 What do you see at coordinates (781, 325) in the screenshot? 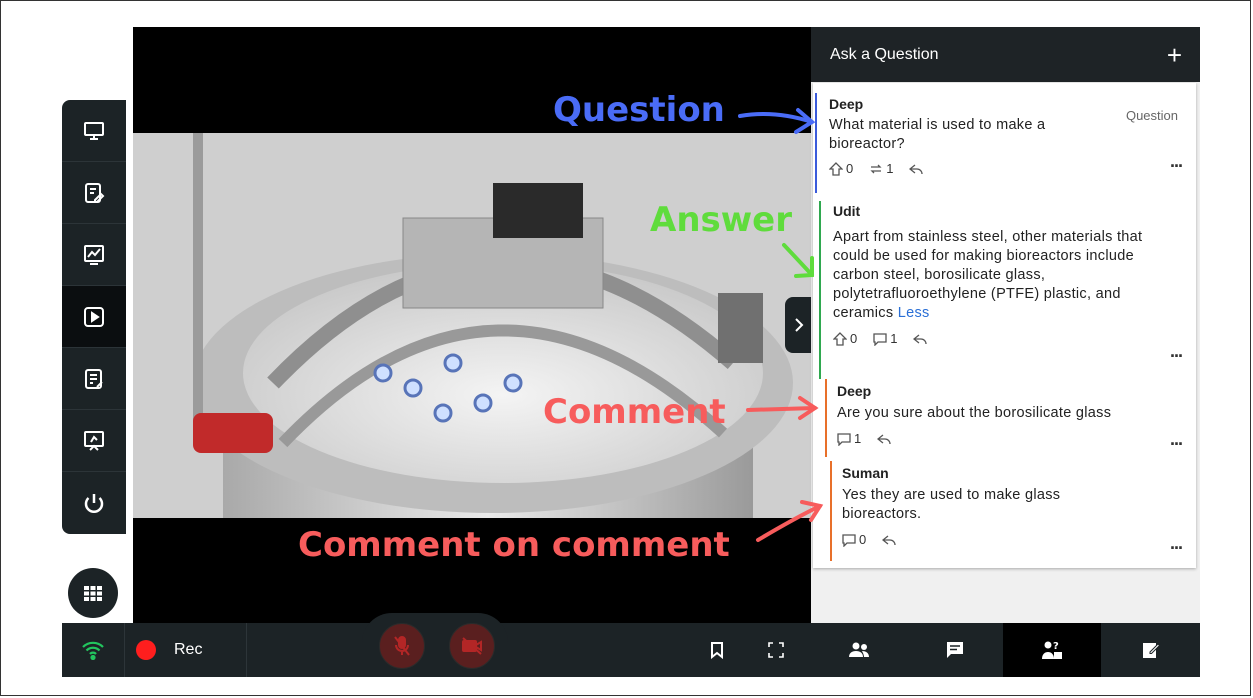
I see `annotation-arrows` at bounding box center [781, 325].